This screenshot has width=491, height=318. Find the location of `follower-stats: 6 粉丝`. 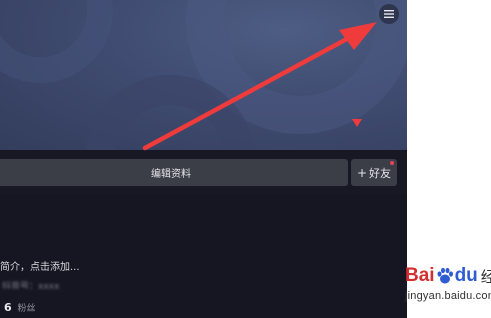

follower-stats: 6 粉丝 is located at coordinates (20, 307).